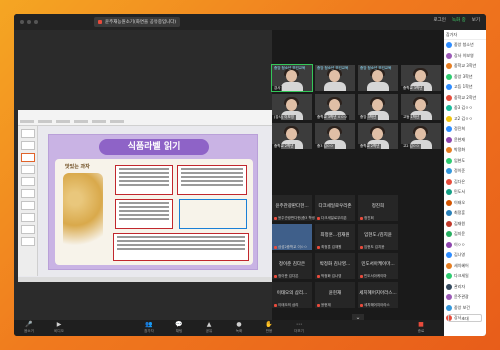  Describe the element at coordinates (335, 266) in the screenshot. I see `name-tile: 박정화 김나영... 박정화 김나영` at that location.